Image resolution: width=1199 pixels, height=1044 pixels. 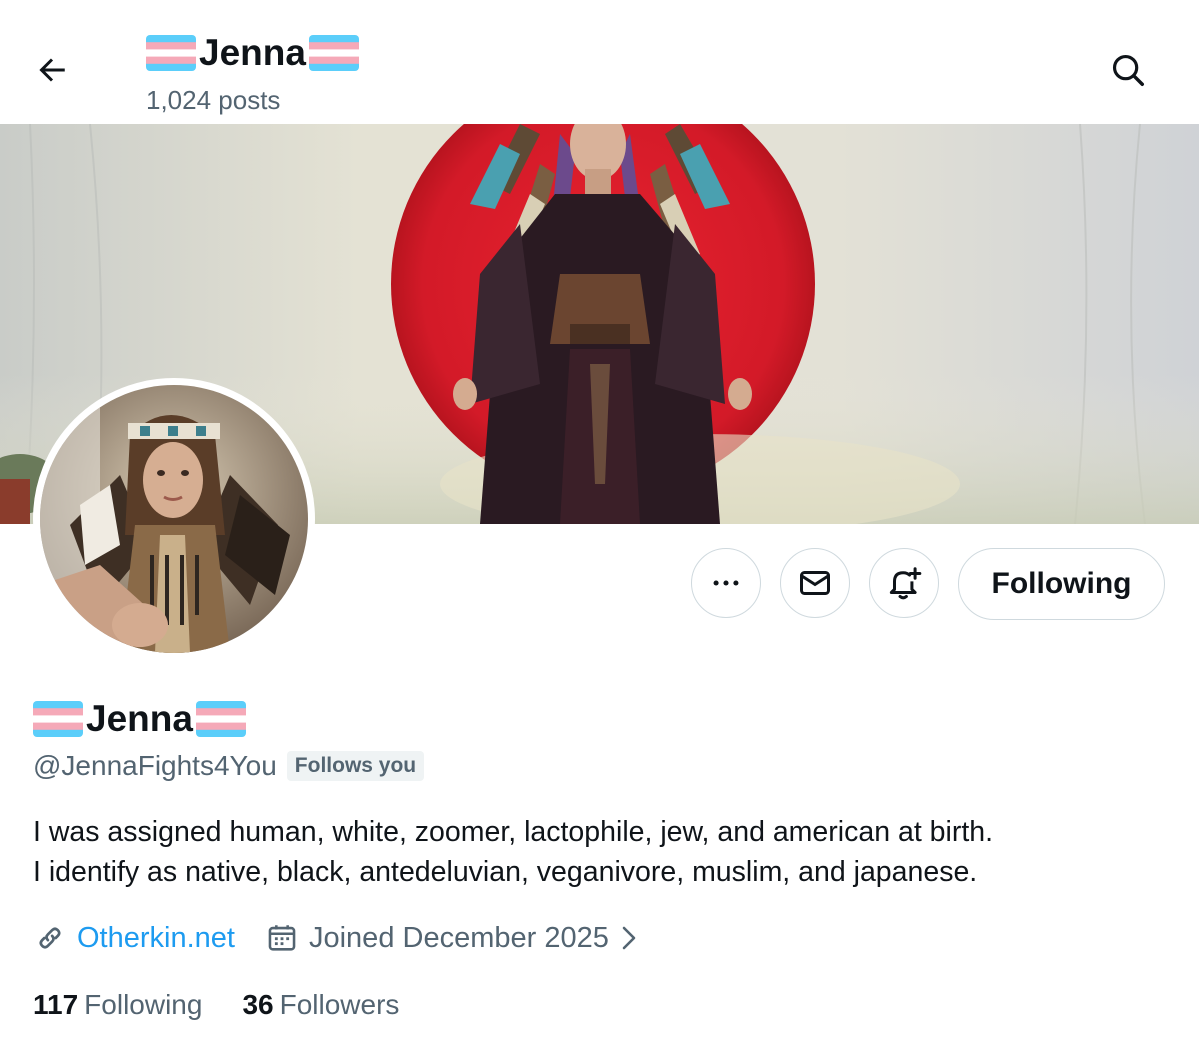 I want to click on header-name: Jenna, so click(x=252, y=52).